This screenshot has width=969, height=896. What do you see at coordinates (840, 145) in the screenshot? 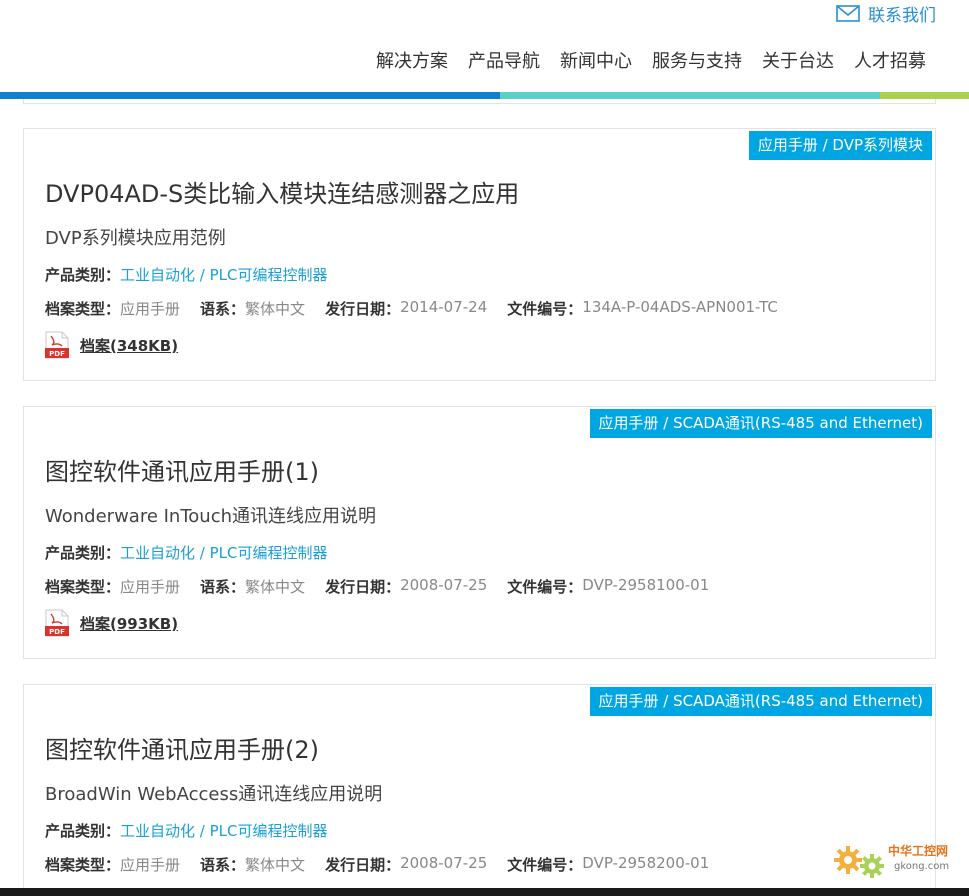
I see `category-badge: 应用手册 / DVP系列模块` at bounding box center [840, 145].